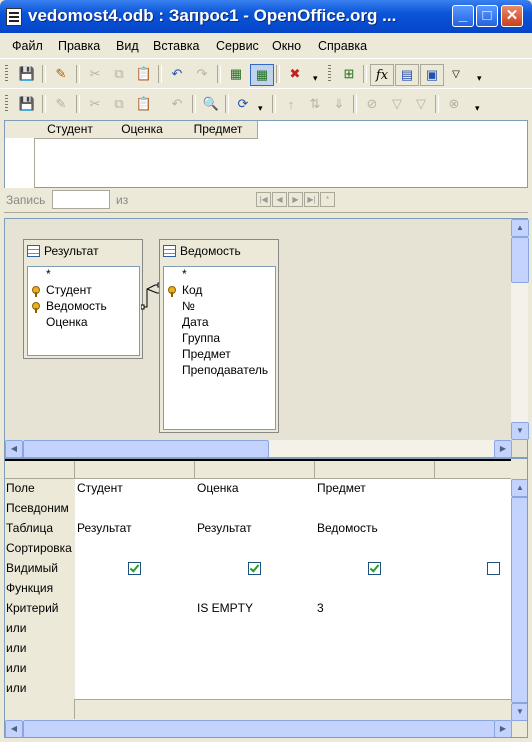 This screenshot has height=742, width=532. I want to click on grid-vertical-scrollbar: ▲ ▼, so click(519, 600).